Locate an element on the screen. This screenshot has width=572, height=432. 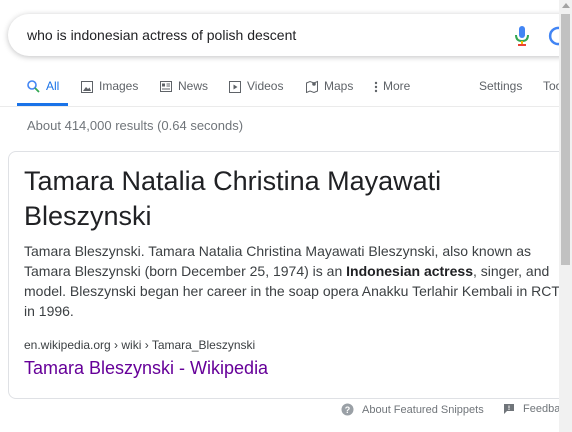
more-vert-icon is located at coordinates (376, 86).